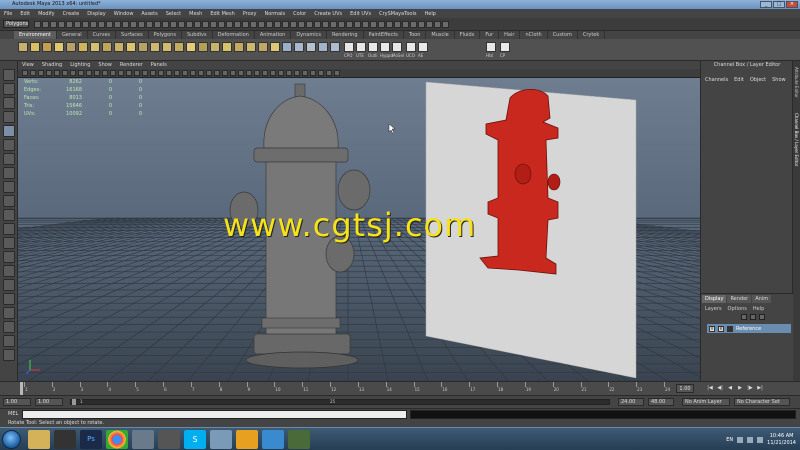  Describe the element at coordinates (762, 402) in the screenshot. I see `character-set-select: No Character Set` at that location.